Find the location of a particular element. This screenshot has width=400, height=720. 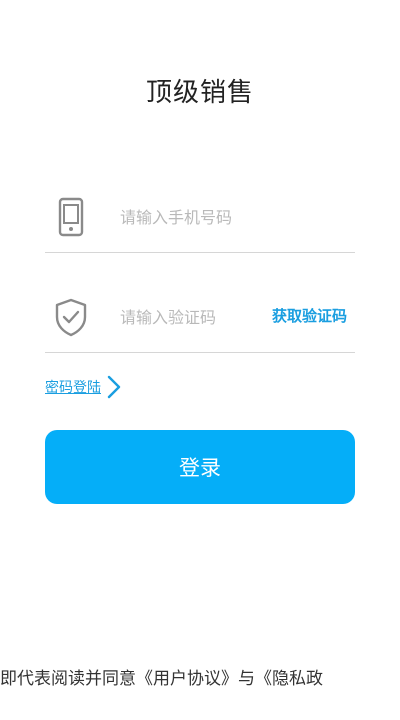

get-code-button: 获取验证码 is located at coordinates (309, 315).